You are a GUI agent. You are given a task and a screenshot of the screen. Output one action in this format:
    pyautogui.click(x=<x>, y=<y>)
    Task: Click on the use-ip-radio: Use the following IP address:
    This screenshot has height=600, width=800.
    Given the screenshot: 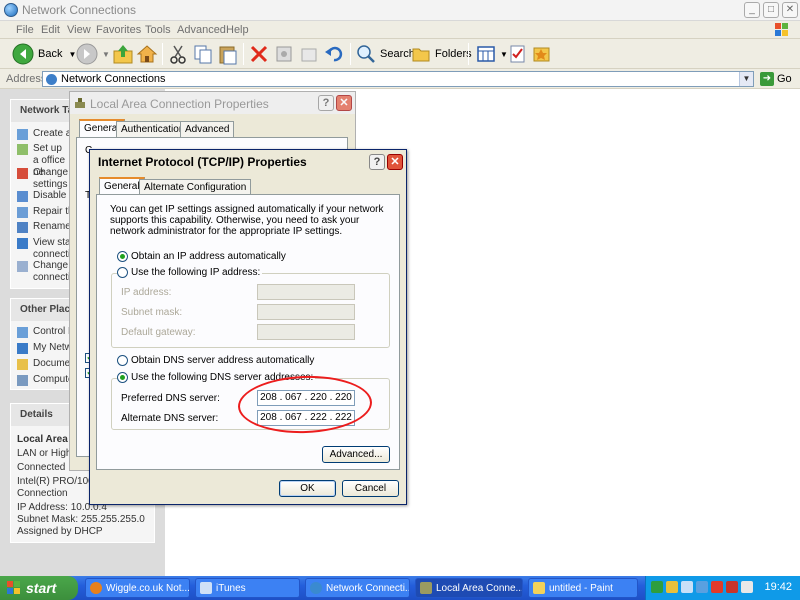 What is the action you would take?
    pyautogui.click(x=190, y=272)
    